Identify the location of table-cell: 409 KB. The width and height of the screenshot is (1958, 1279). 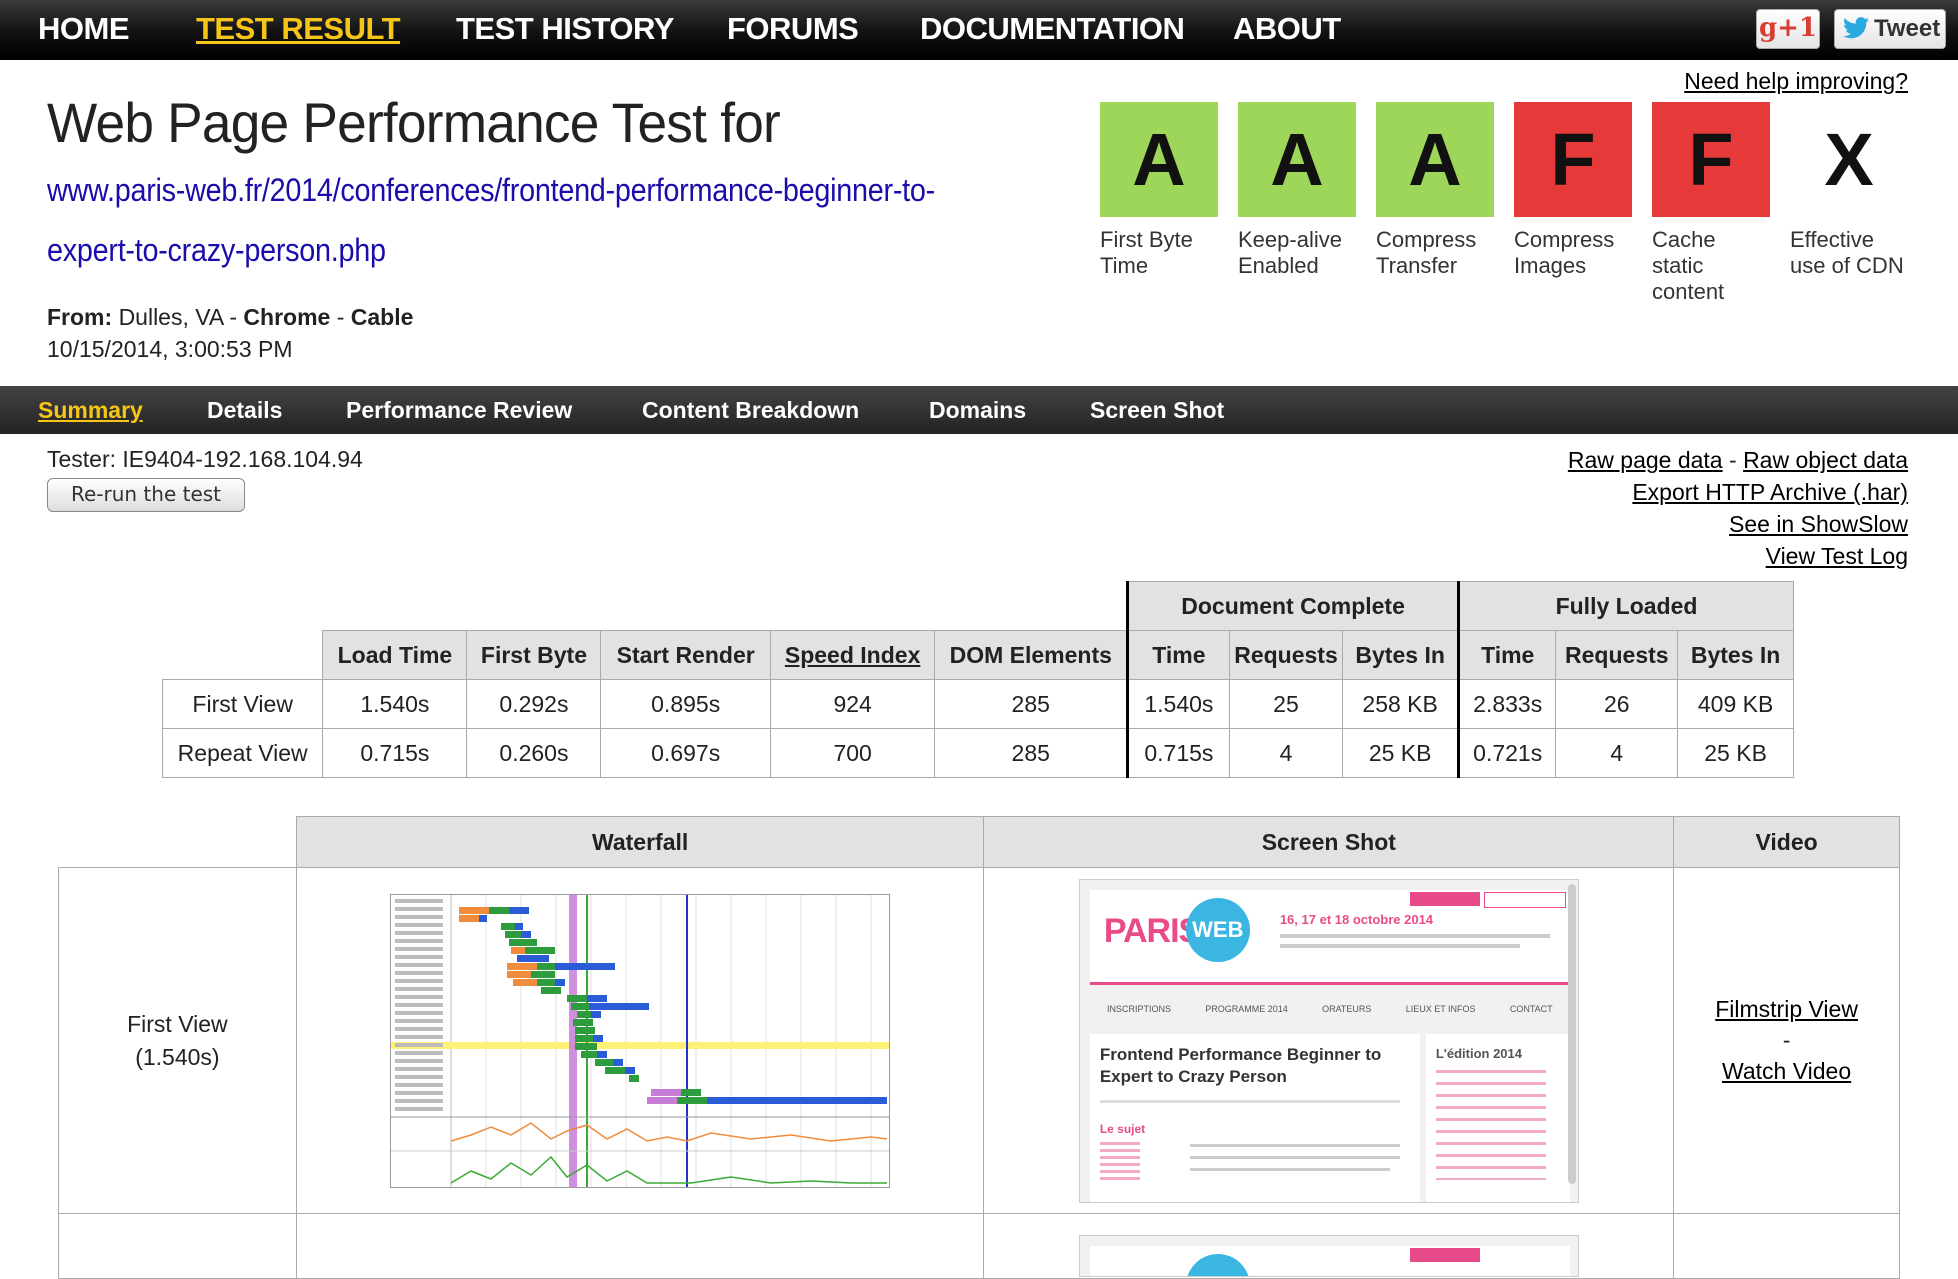
(1735, 704).